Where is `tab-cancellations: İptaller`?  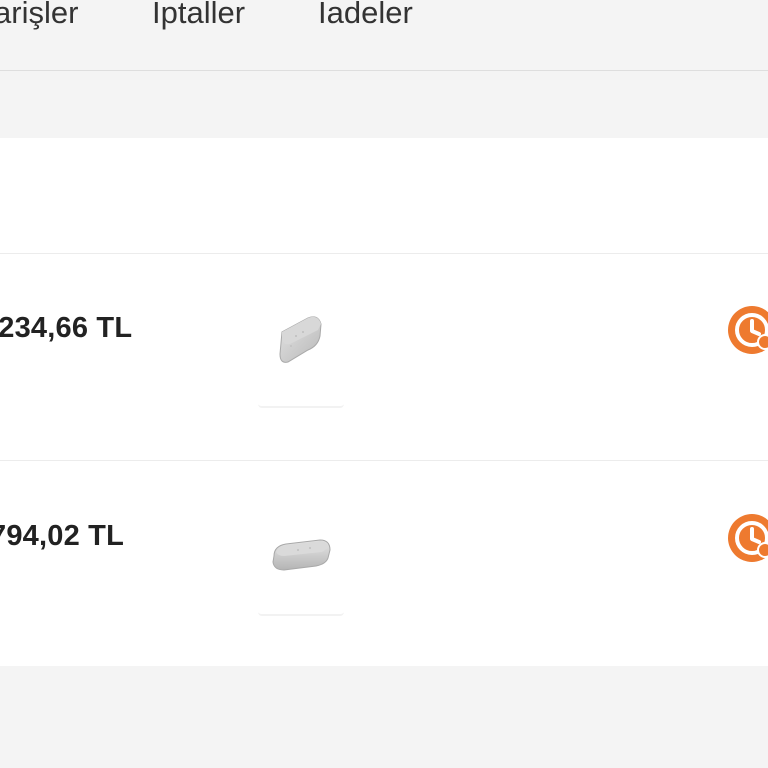 tab-cancellations: İptaller is located at coordinates (198, 19).